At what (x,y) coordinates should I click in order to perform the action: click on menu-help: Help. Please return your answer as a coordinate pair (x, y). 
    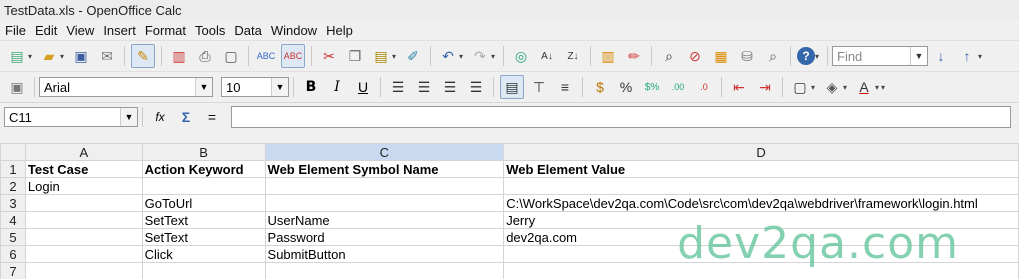
    Looking at the image, I should click on (341, 30).